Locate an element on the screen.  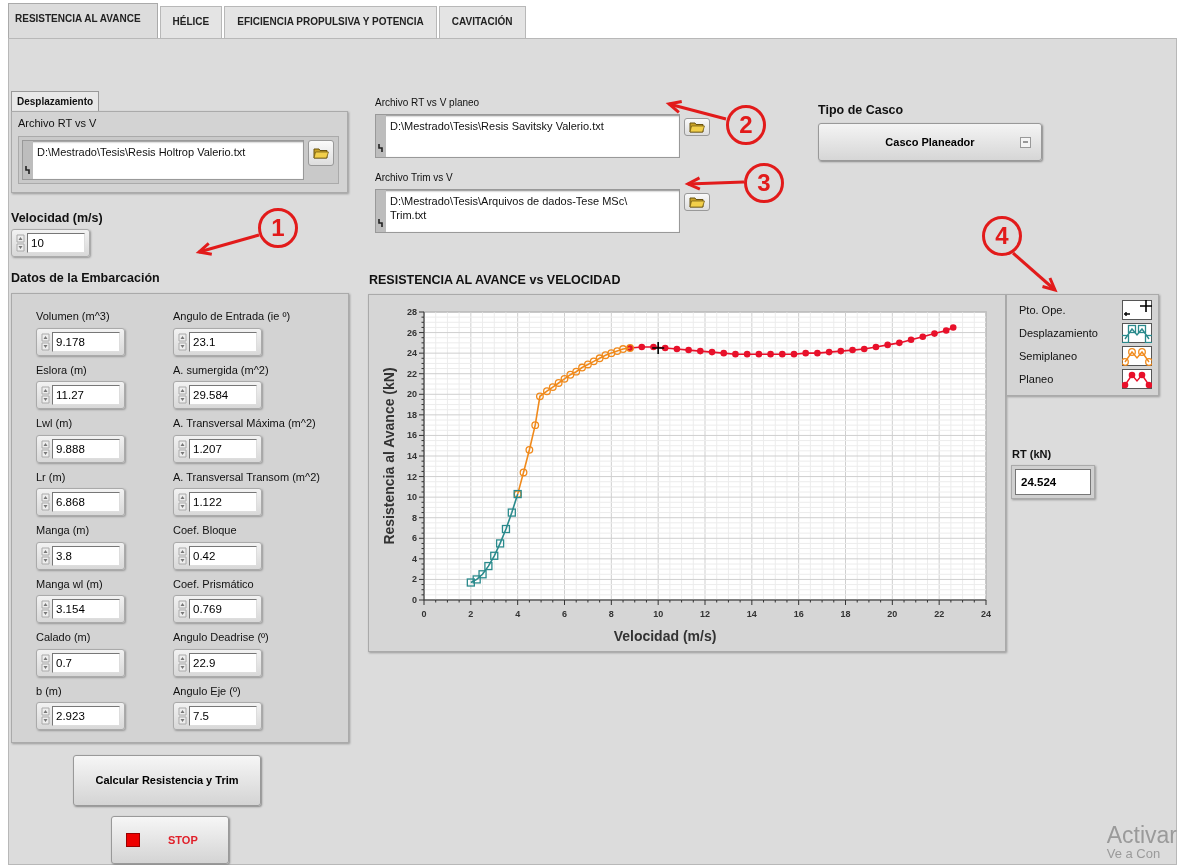
numeric-control: 0.7 is located at coordinates (80, 662).